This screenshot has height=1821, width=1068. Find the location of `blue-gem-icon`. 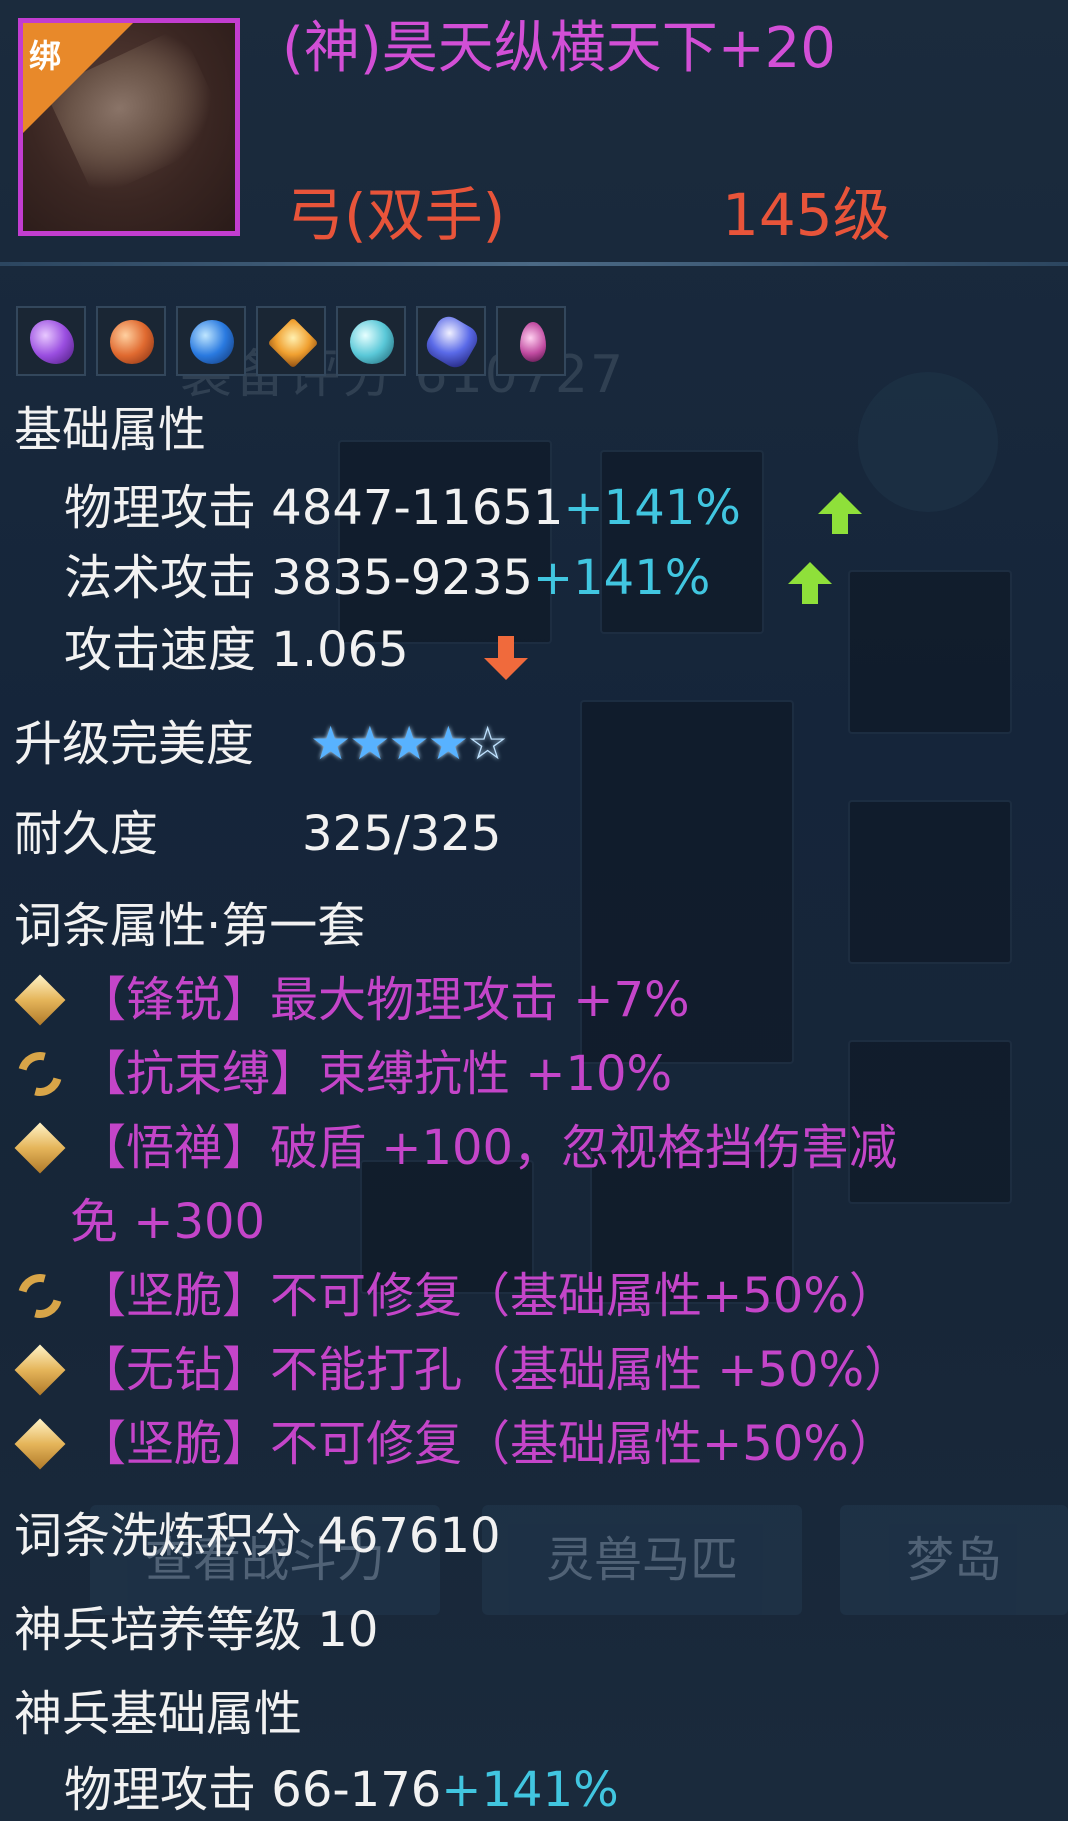

blue-gem-icon is located at coordinates (211, 341).